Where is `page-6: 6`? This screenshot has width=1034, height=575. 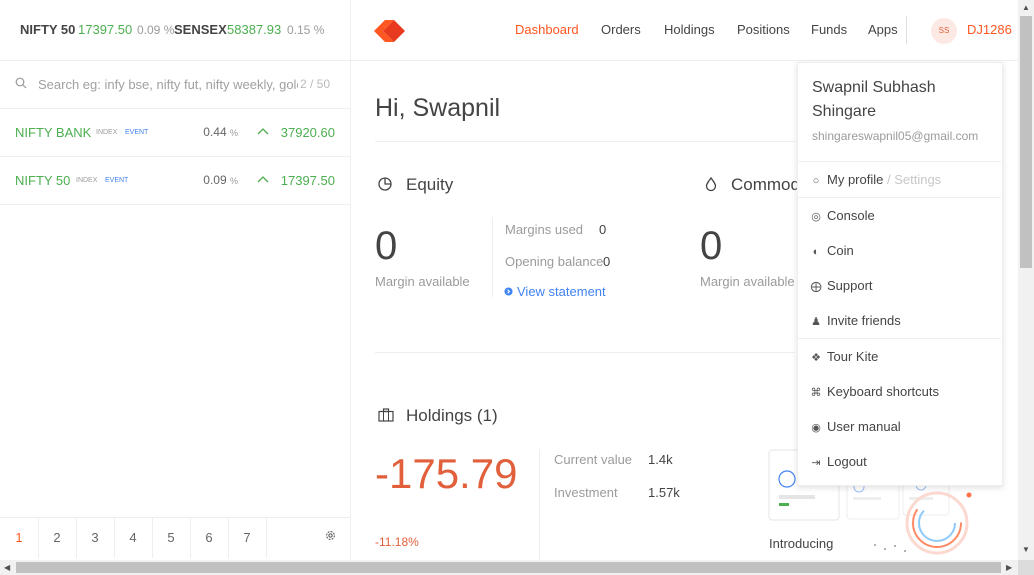 page-6: 6 is located at coordinates (209, 538).